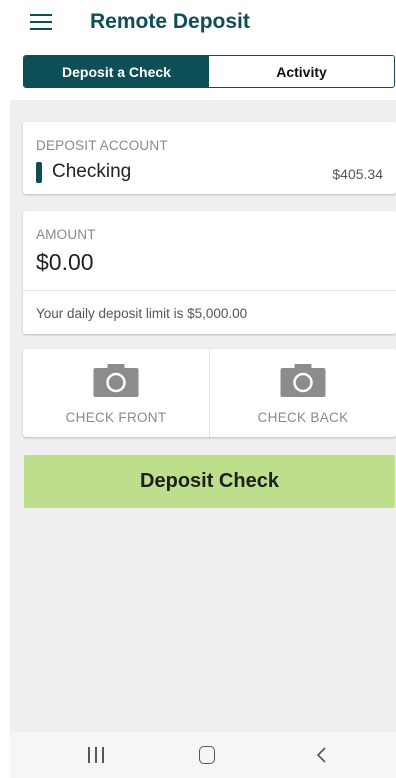 The image size is (396, 778). What do you see at coordinates (116, 71) in the screenshot?
I see `tab-deposit-a-check: Deposit a Check` at bounding box center [116, 71].